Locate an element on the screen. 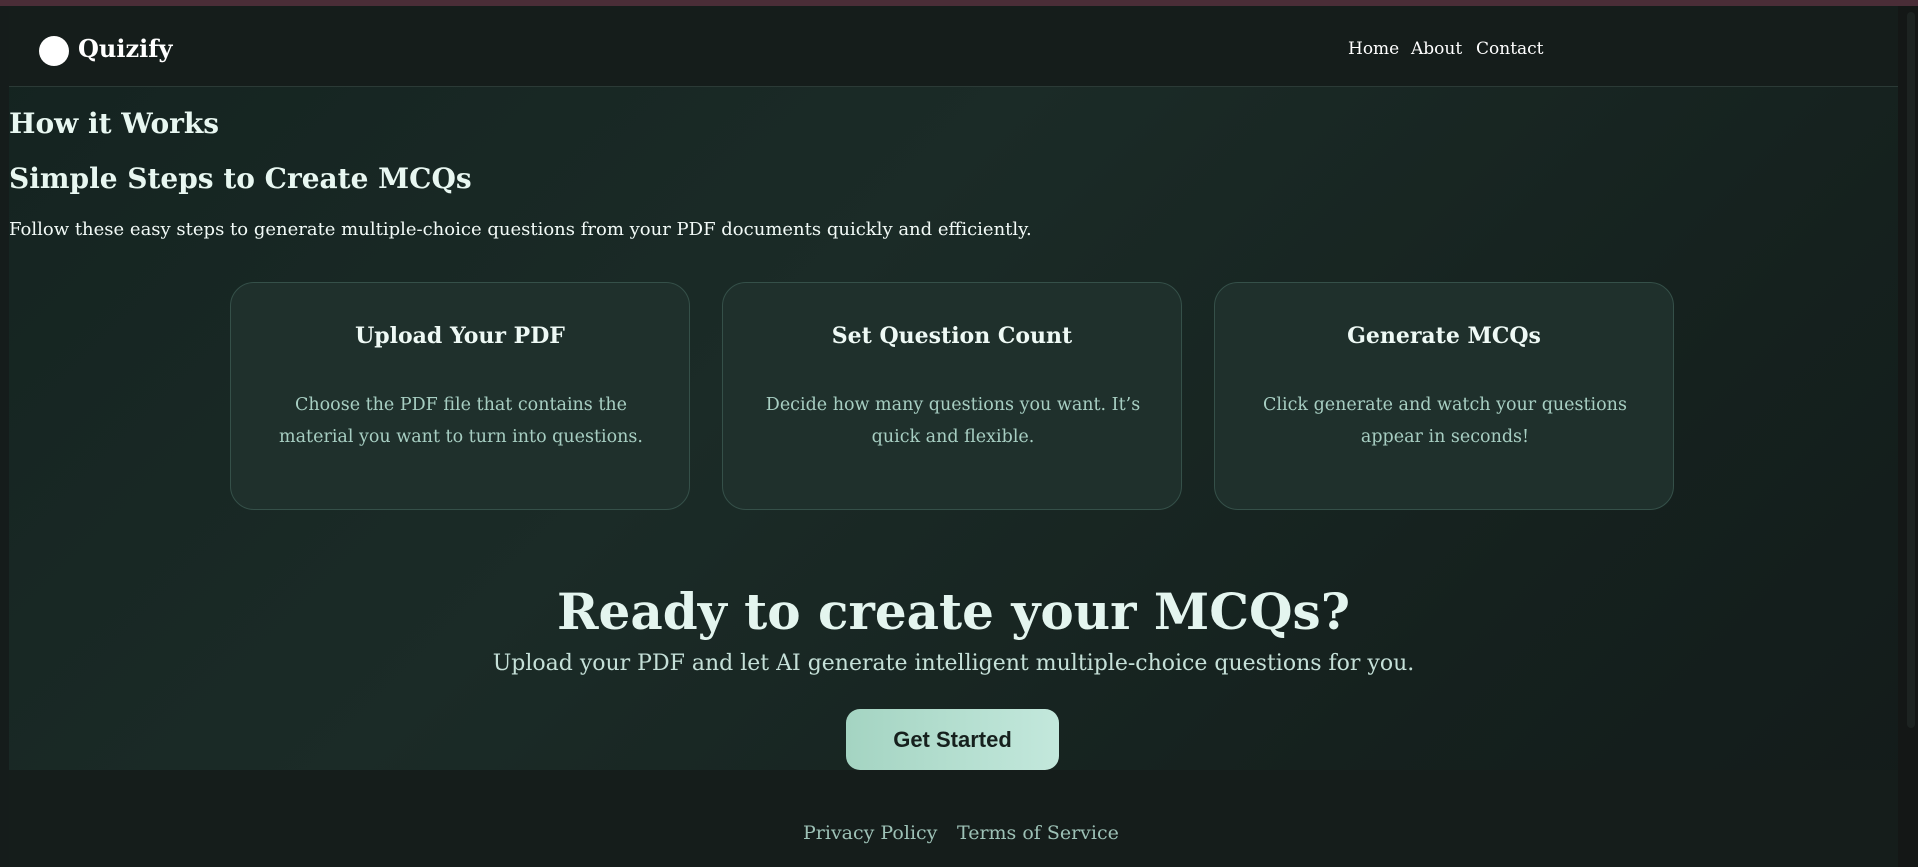 This screenshot has width=1918, height=867. terms-of-service-link: Terms of Service is located at coordinates (1038, 833).